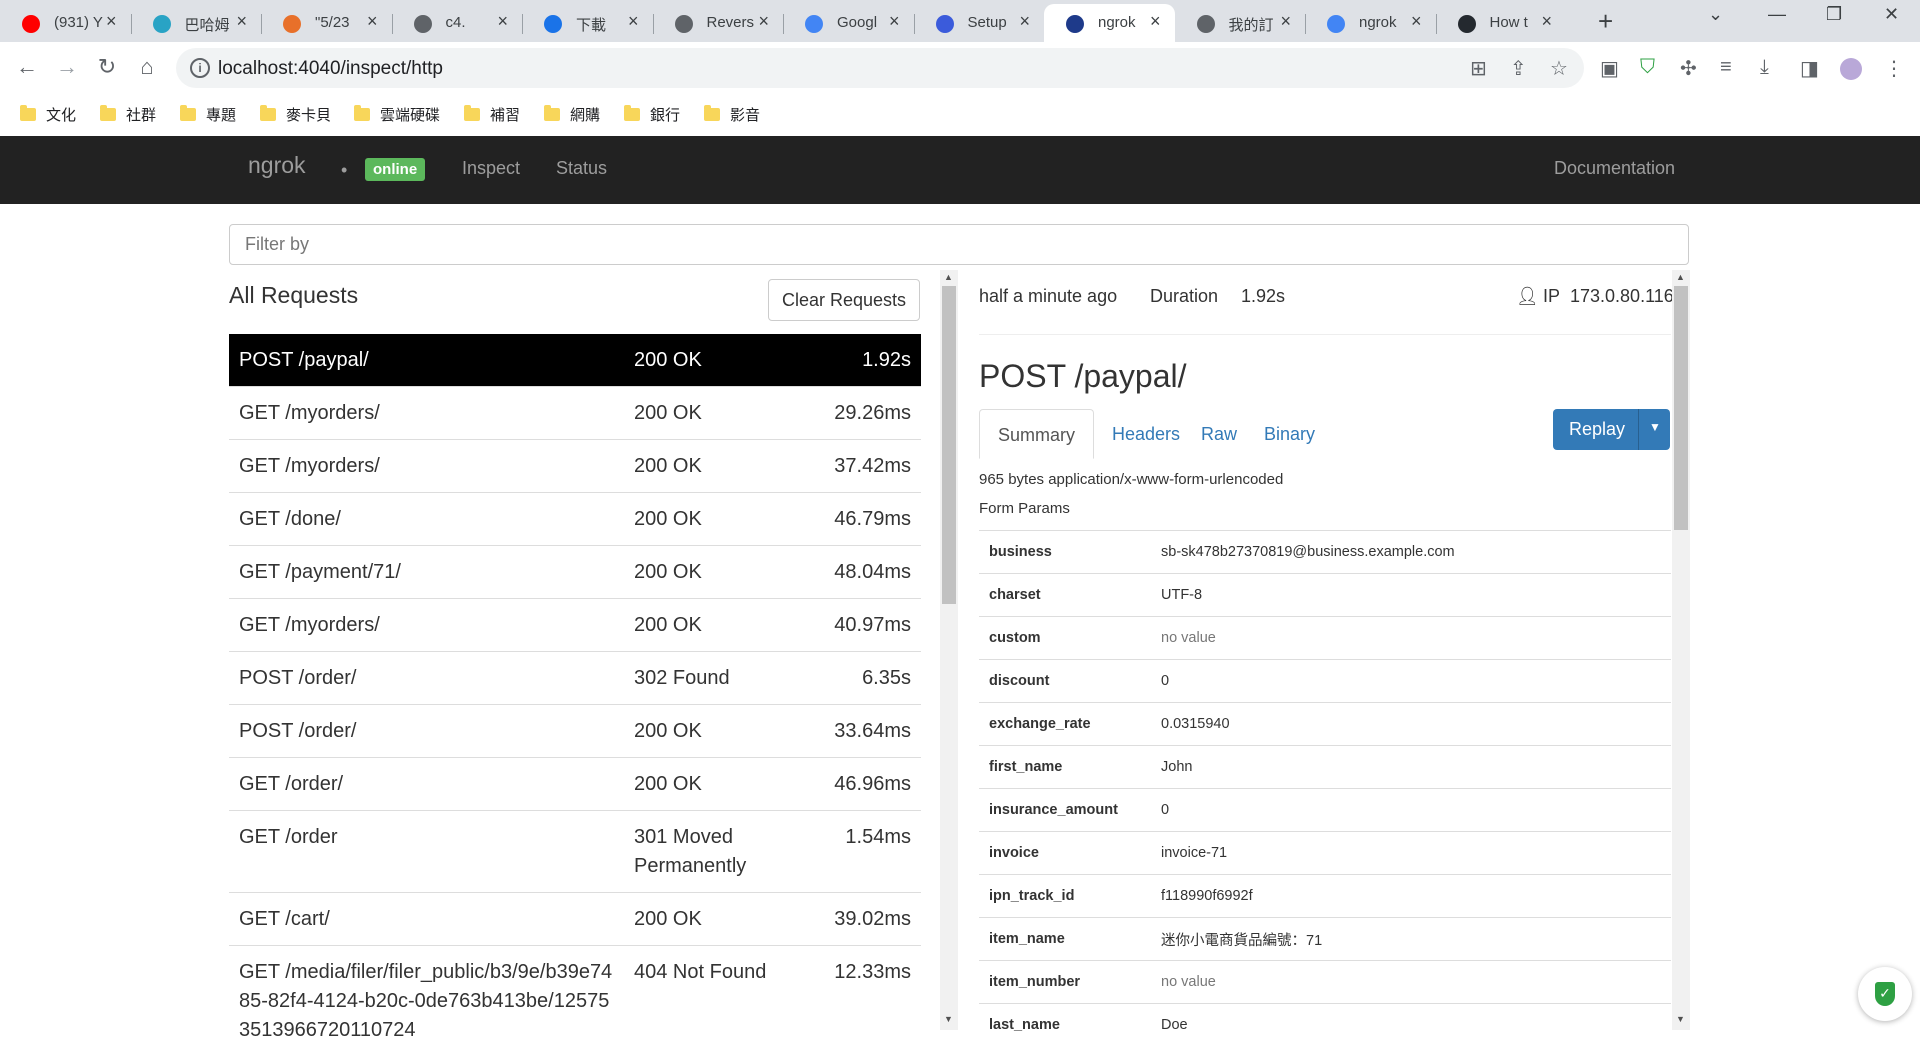 Image resolution: width=1920 pixels, height=1056 pixels. What do you see at coordinates (575, 413) in the screenshot?
I see `request-row: GET /myorders/200 OK29.26ms` at bounding box center [575, 413].